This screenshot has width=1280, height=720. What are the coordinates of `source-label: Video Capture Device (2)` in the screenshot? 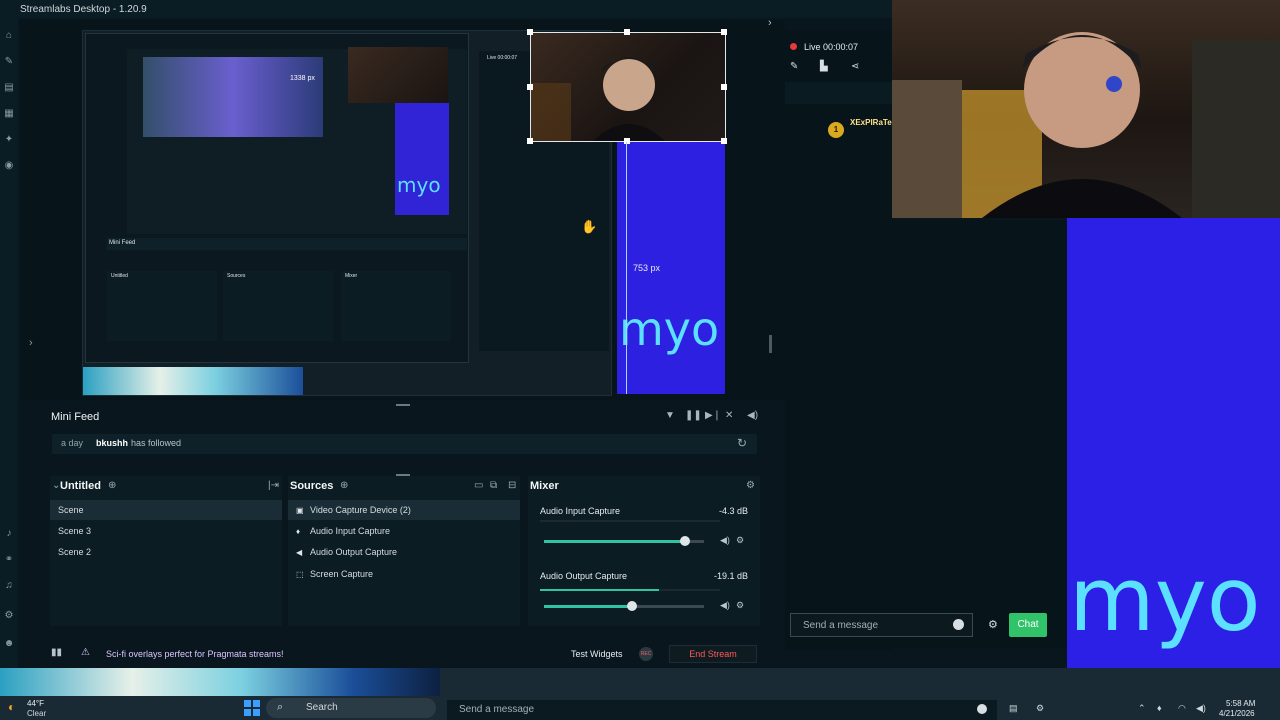 It's located at (360, 510).